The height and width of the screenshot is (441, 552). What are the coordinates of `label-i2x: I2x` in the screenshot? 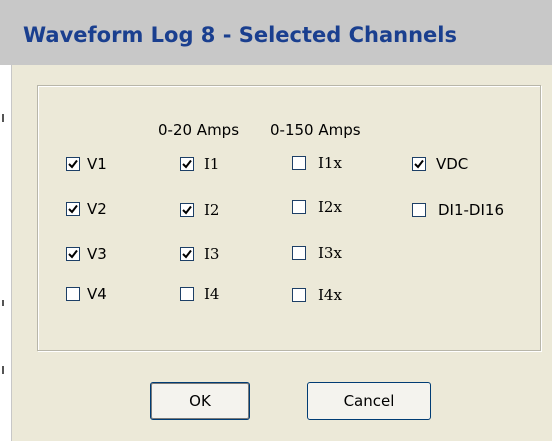 It's located at (330, 207).